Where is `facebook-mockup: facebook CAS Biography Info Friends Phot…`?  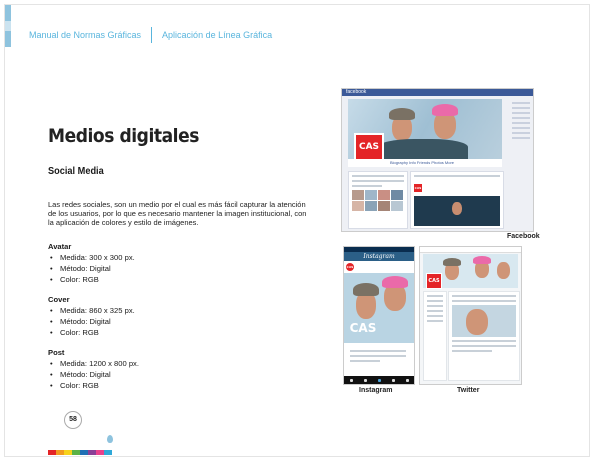
facebook-mockup: facebook CAS Biography Info Friends Phot… is located at coordinates (437, 160).